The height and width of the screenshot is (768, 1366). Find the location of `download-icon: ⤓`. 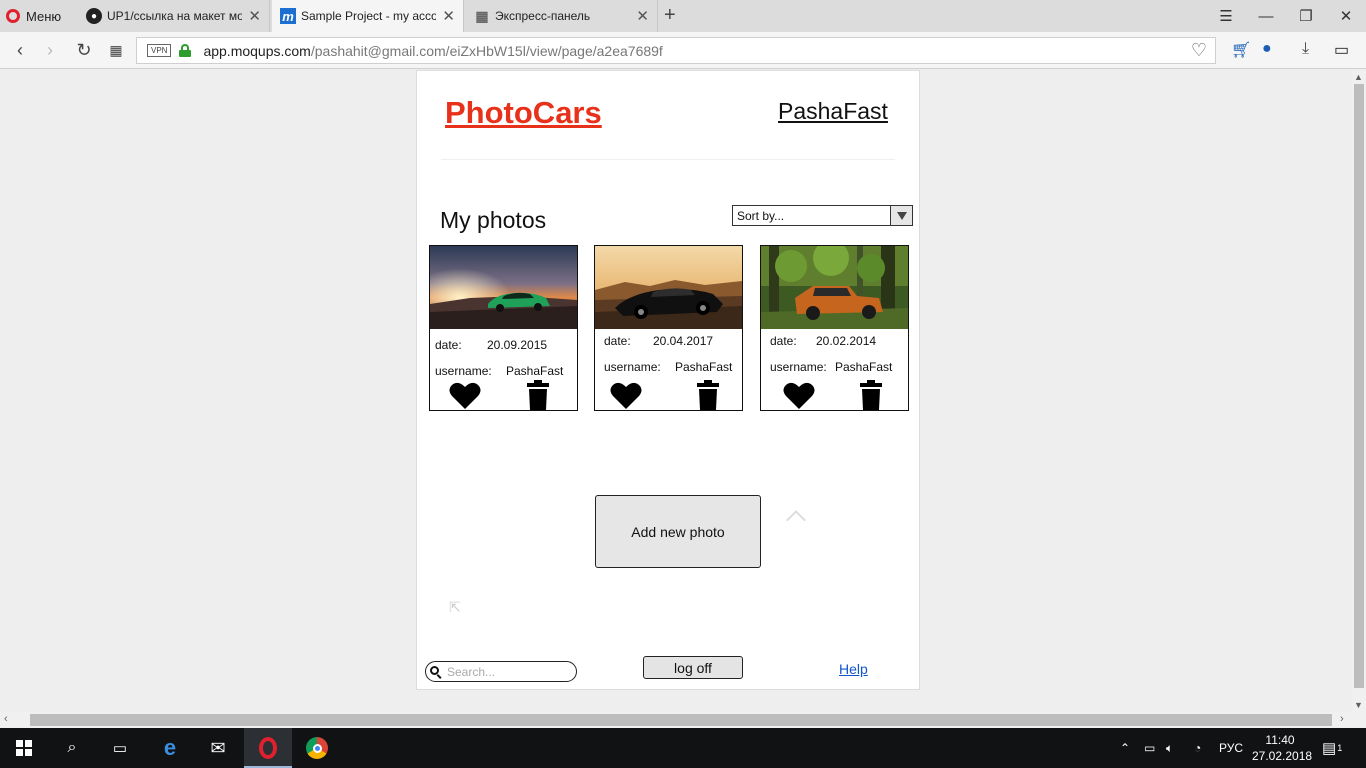

download-icon: ⤓ is located at coordinates (1305, 49).